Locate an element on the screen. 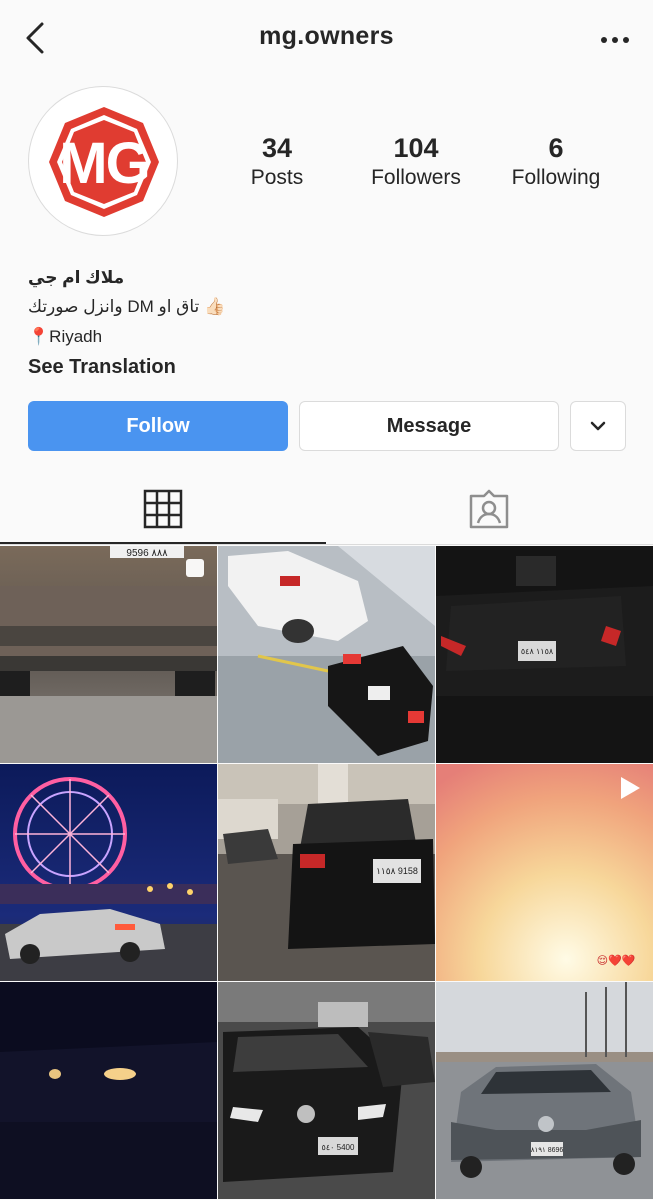 The height and width of the screenshot is (1200, 653). chevron-down-icon is located at coordinates (598, 426).